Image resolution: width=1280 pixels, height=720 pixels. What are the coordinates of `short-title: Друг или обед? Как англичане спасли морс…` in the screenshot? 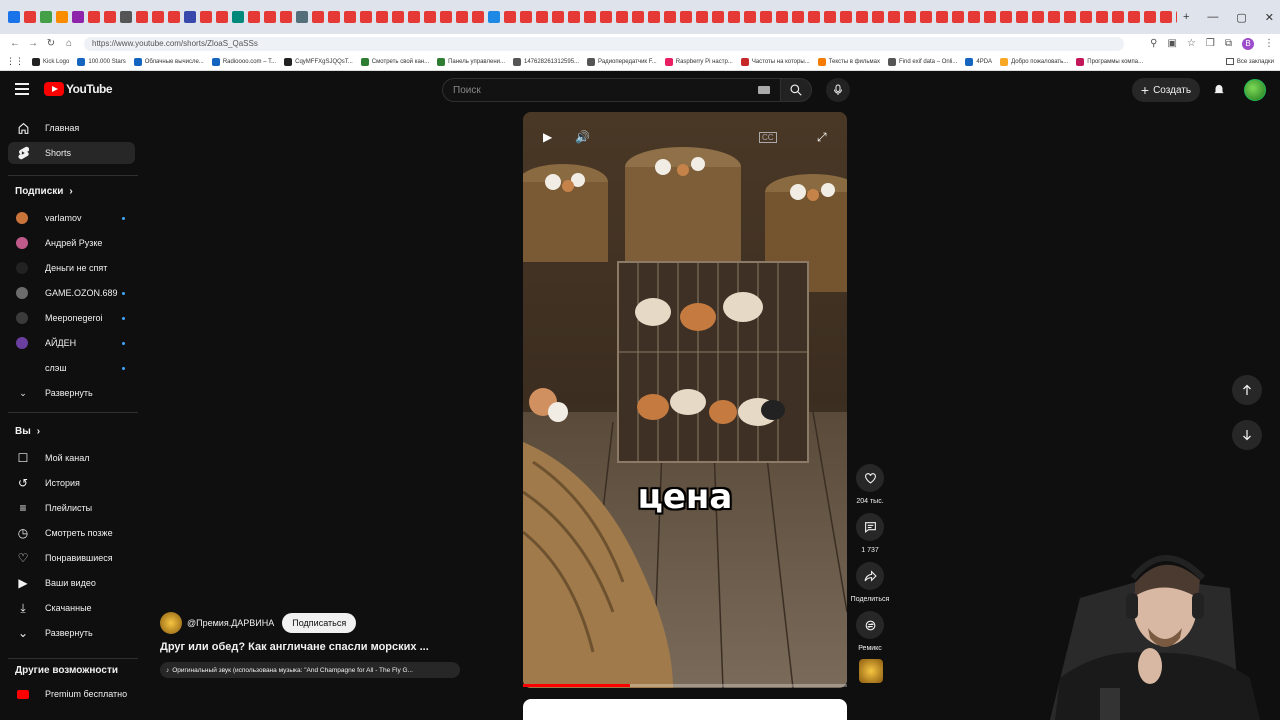 It's located at (310, 647).